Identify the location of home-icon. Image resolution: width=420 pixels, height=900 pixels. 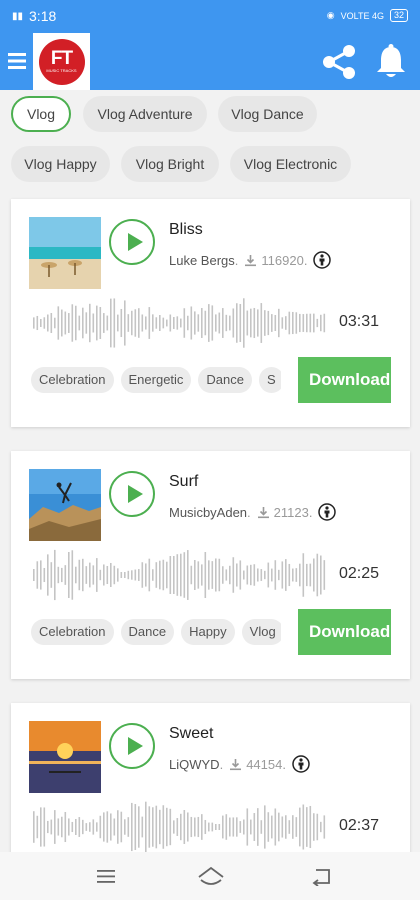
(211, 877).